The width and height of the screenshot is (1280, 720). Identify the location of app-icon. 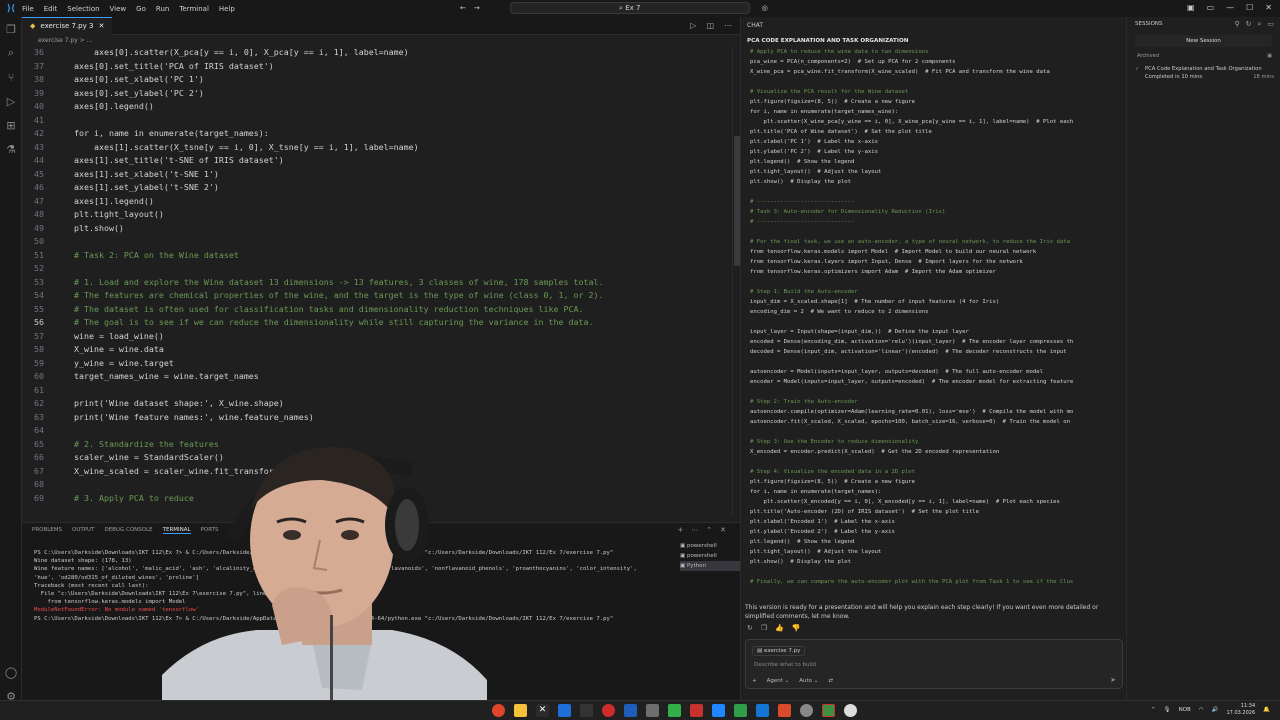
(586, 710).